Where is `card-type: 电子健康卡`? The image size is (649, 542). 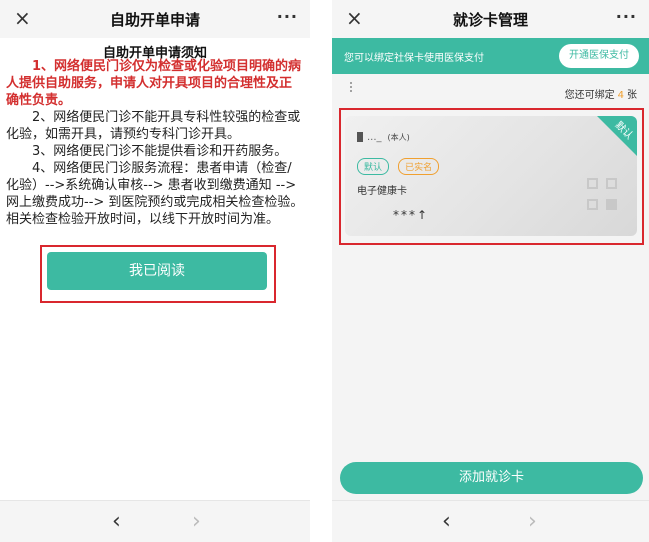 card-type: 电子健康卡 is located at coordinates (382, 191).